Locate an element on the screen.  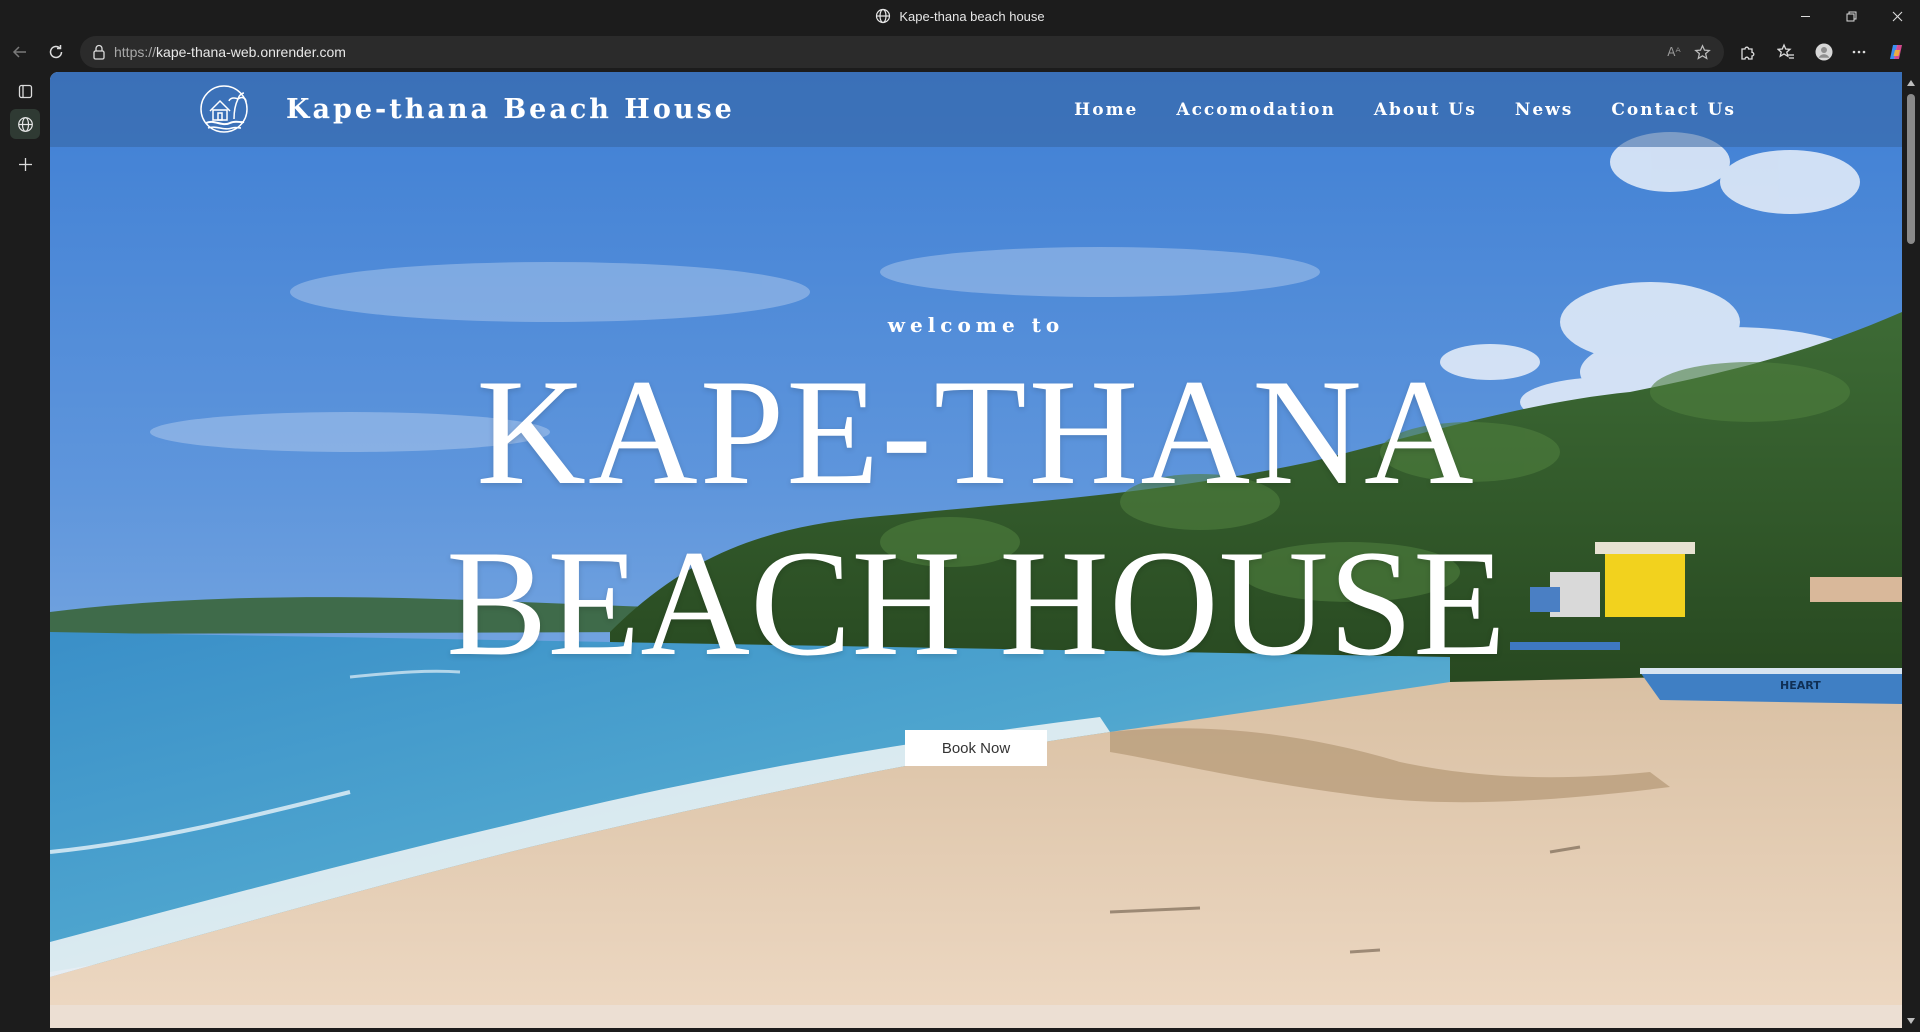
book-now-button: Book Now is located at coordinates (976, 748).